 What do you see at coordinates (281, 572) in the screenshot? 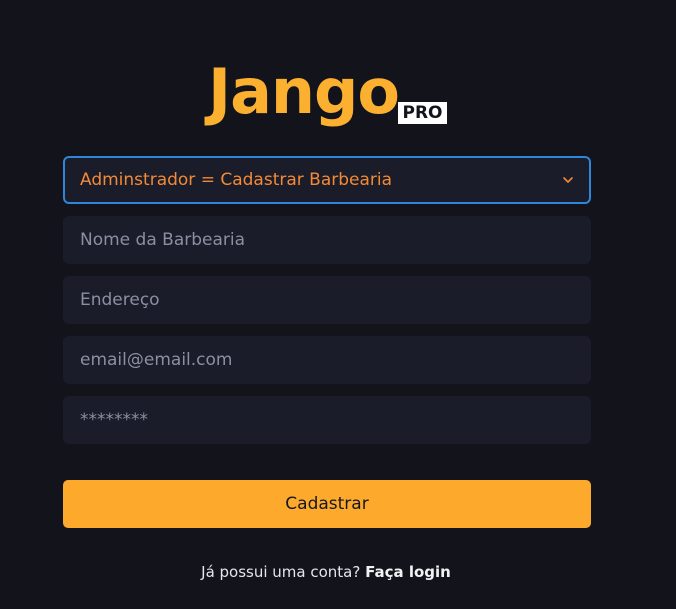
I see `login-prompt-text: Já possui uma conta?` at bounding box center [281, 572].